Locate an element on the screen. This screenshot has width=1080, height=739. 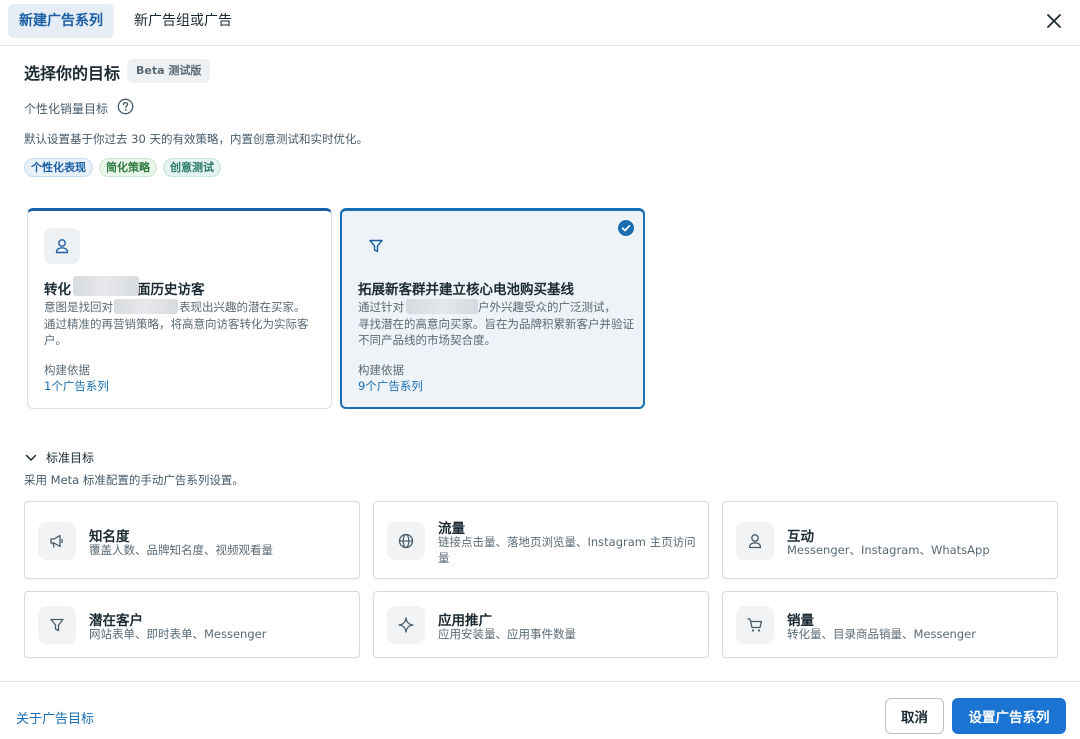
personalized-description: 默认设置基于你过去 30 天的有效策略，内置创意测试和实时优化。 is located at coordinates (196, 139).